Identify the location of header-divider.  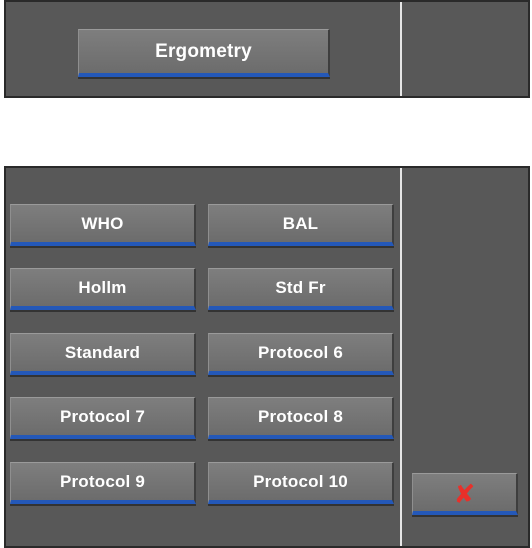
(401, 49).